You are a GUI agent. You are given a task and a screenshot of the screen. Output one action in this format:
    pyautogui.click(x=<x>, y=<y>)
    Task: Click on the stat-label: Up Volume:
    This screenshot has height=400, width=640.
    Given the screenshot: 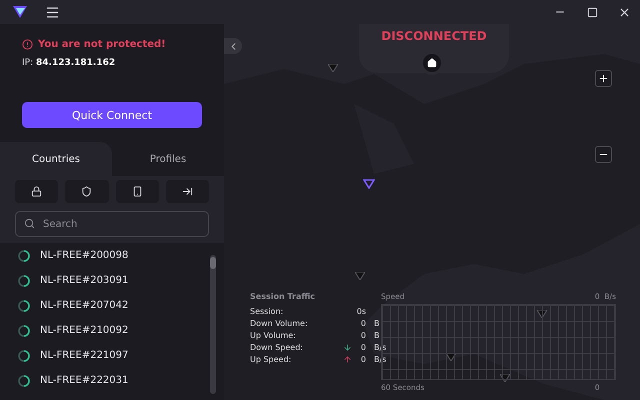 What is the action you would take?
    pyautogui.click(x=273, y=335)
    